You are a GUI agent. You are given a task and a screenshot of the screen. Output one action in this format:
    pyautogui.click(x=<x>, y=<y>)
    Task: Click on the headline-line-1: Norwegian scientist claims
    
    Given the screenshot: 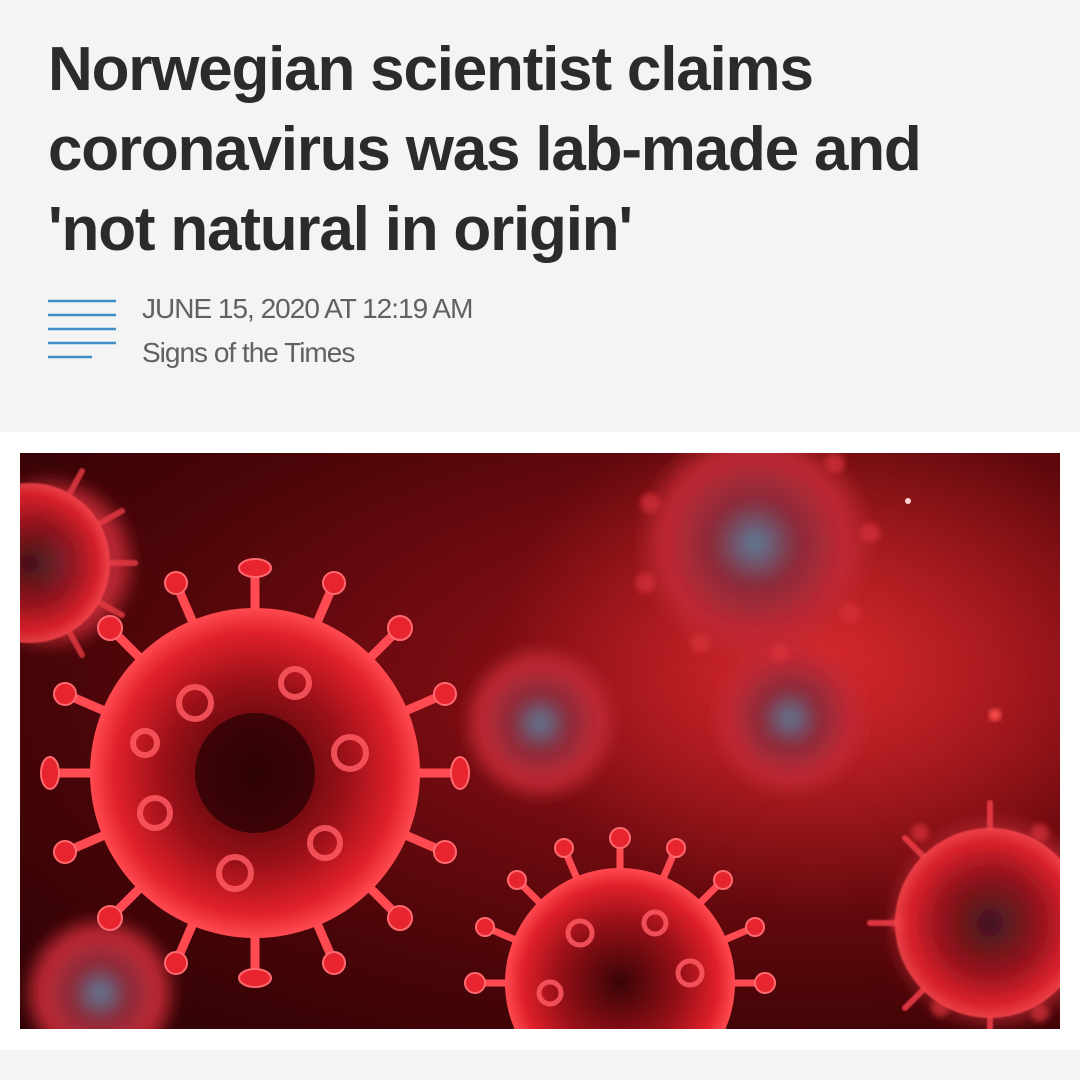 What is the action you would take?
    pyautogui.click(x=431, y=69)
    